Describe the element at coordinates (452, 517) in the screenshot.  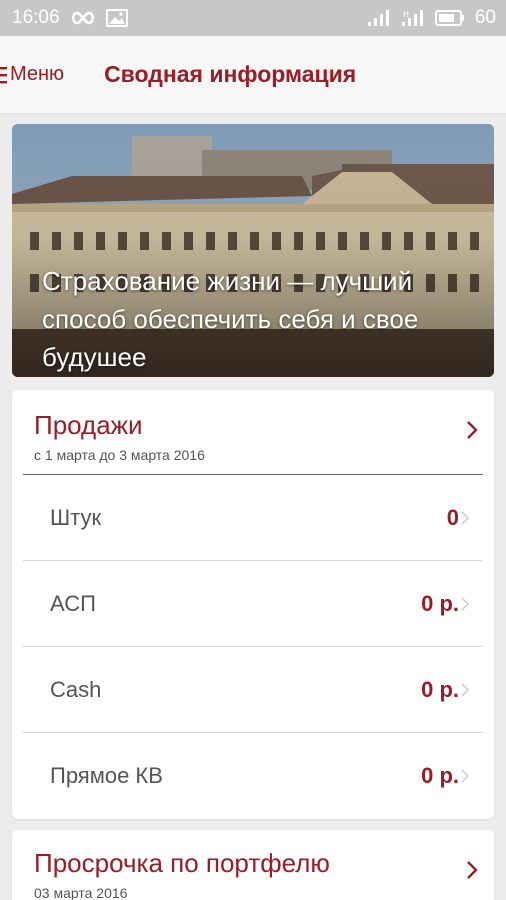
I see `row-value: 0` at that location.